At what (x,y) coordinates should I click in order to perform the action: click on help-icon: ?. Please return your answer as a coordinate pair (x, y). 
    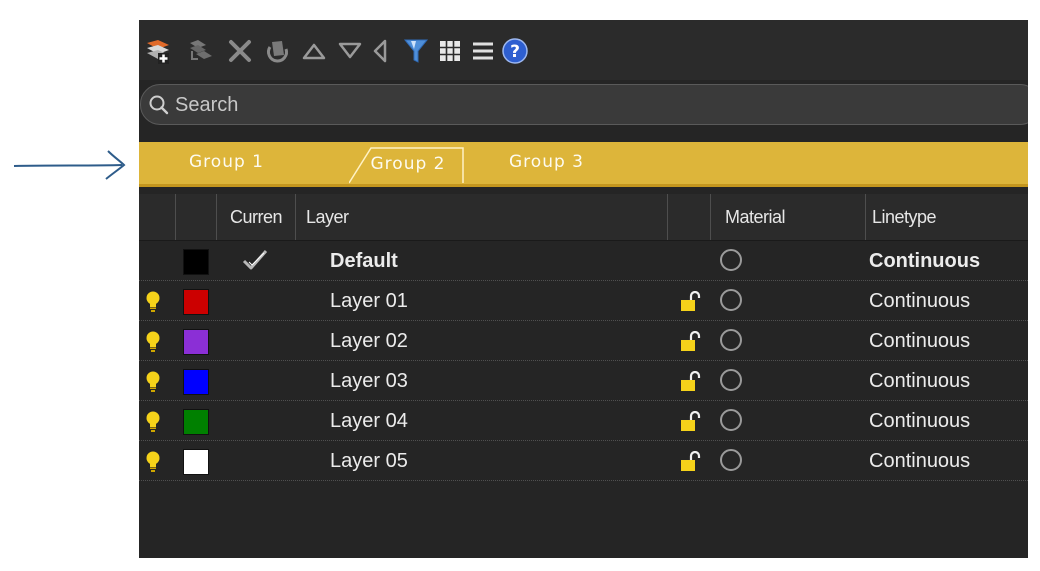
    Looking at the image, I should click on (515, 51).